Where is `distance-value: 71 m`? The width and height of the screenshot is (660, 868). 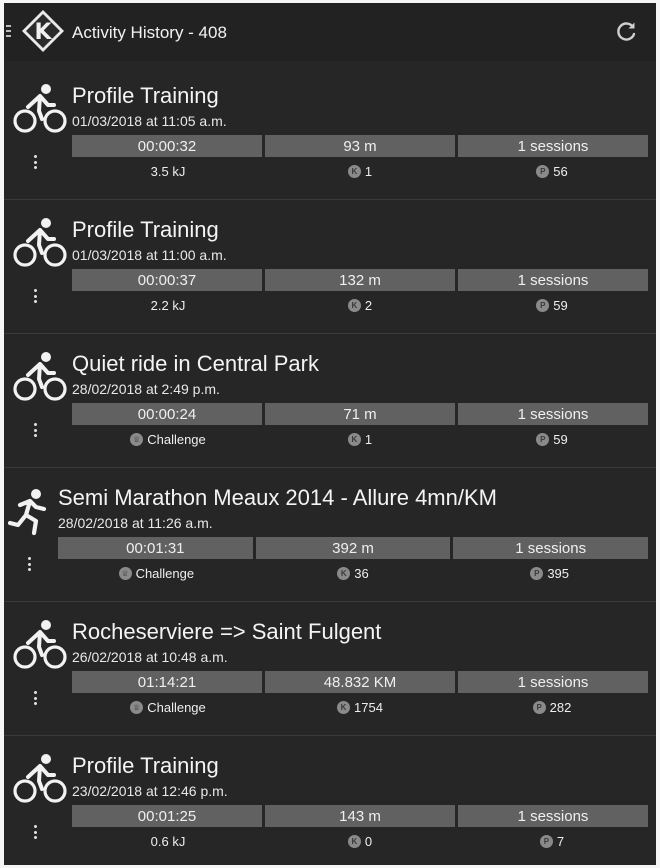
distance-value: 71 m is located at coordinates (360, 414).